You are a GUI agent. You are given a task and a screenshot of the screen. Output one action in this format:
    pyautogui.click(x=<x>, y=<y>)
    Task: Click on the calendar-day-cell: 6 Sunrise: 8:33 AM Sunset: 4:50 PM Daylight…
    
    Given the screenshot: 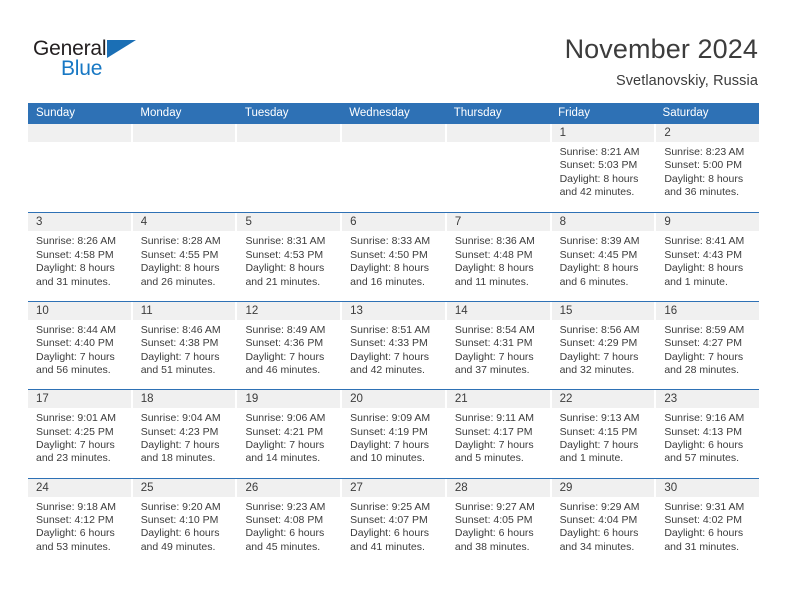 What is the action you would take?
    pyautogui.click(x=392, y=257)
    